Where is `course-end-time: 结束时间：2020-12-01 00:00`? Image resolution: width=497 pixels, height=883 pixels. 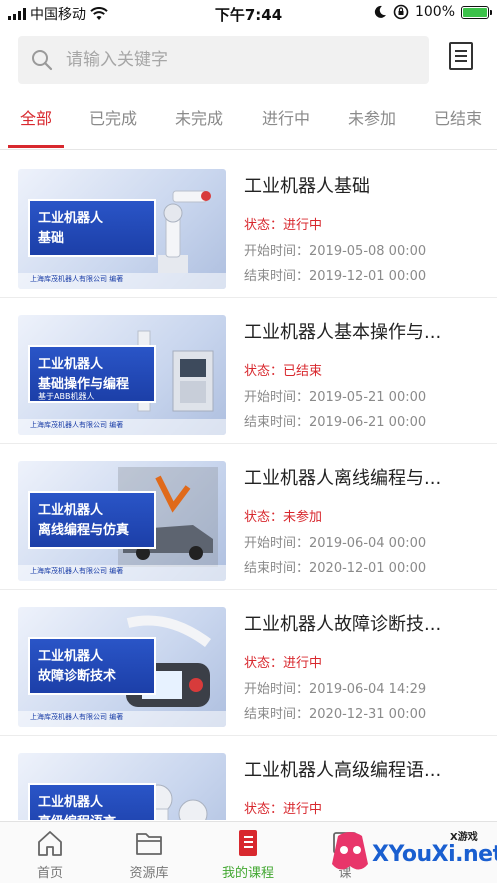
course-end-time: 结束时间：2020-12-01 00:00 is located at coordinates (335, 568).